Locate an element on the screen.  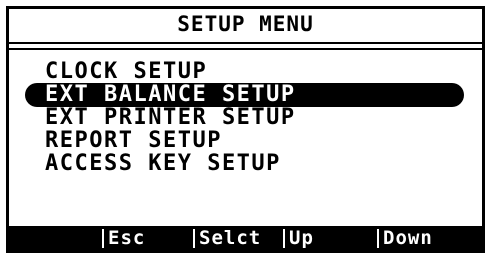
menu-item-access-key-setup: ACCESS KEY SETUP is located at coordinates (255, 164).